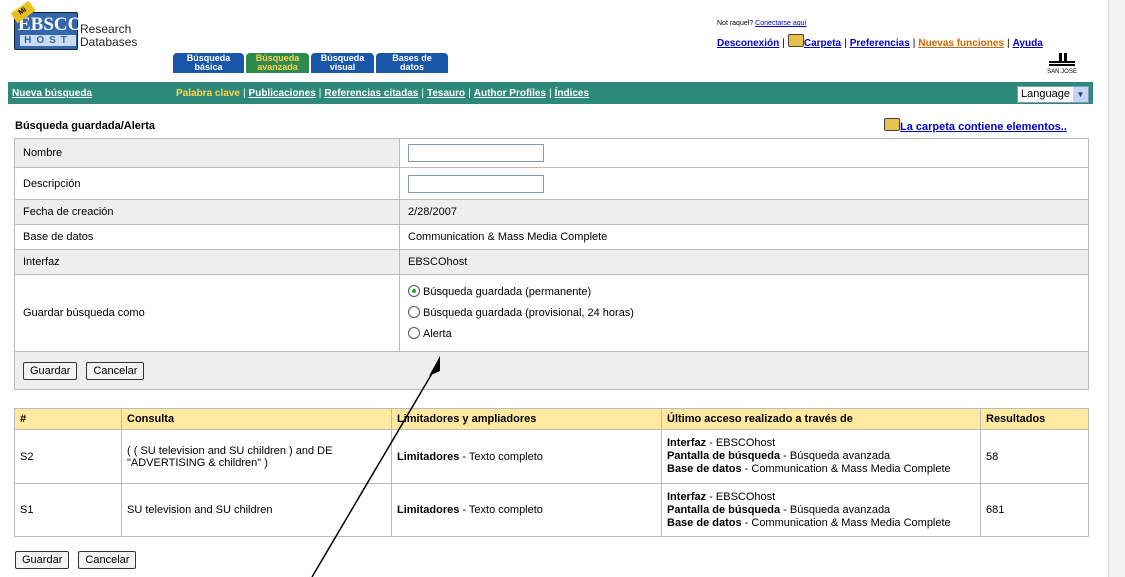  I want to click on bottom-save-button: Guardar, so click(42, 560).